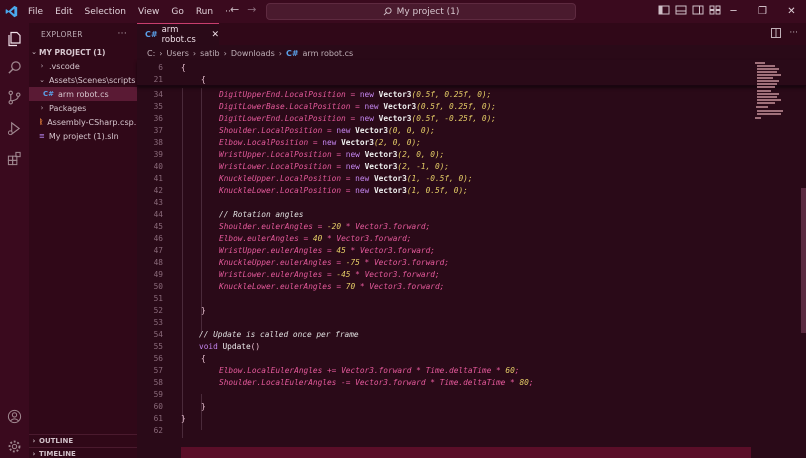 The height and width of the screenshot is (458, 806). What do you see at coordinates (158, 178) in the screenshot?
I see `line-number: 41` at bounding box center [158, 178].